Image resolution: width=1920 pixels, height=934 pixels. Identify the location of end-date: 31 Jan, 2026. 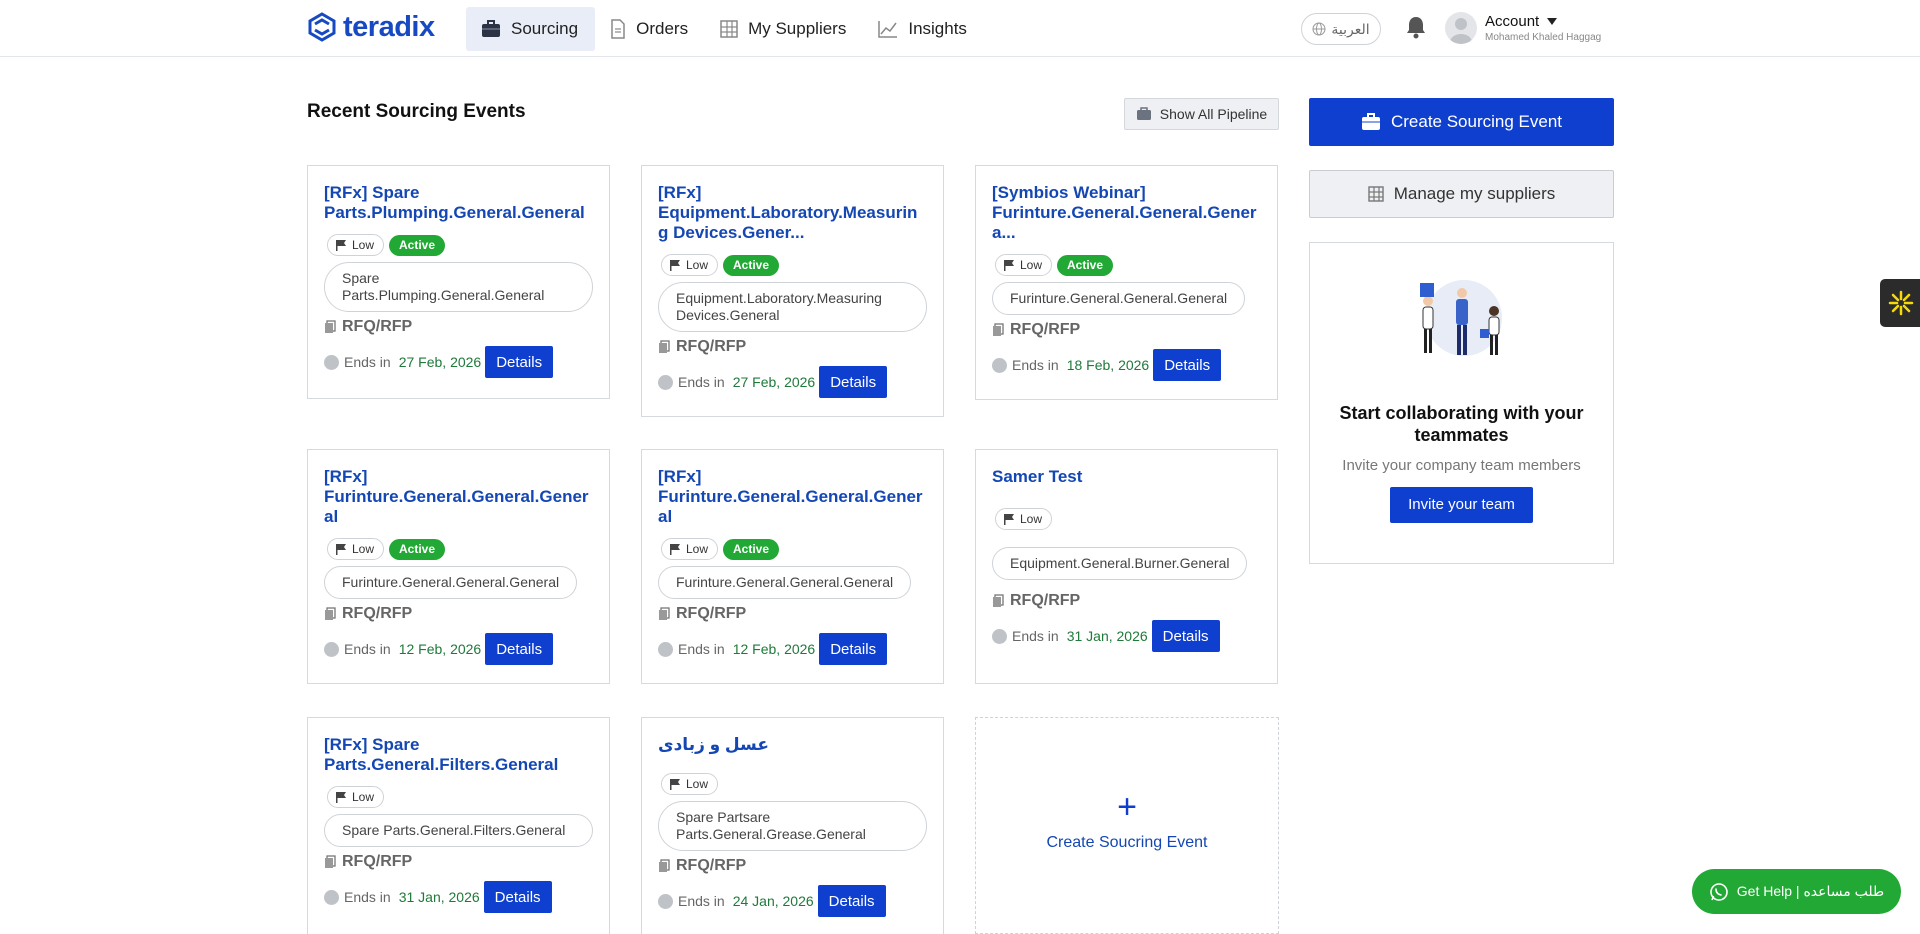
(1107, 636).